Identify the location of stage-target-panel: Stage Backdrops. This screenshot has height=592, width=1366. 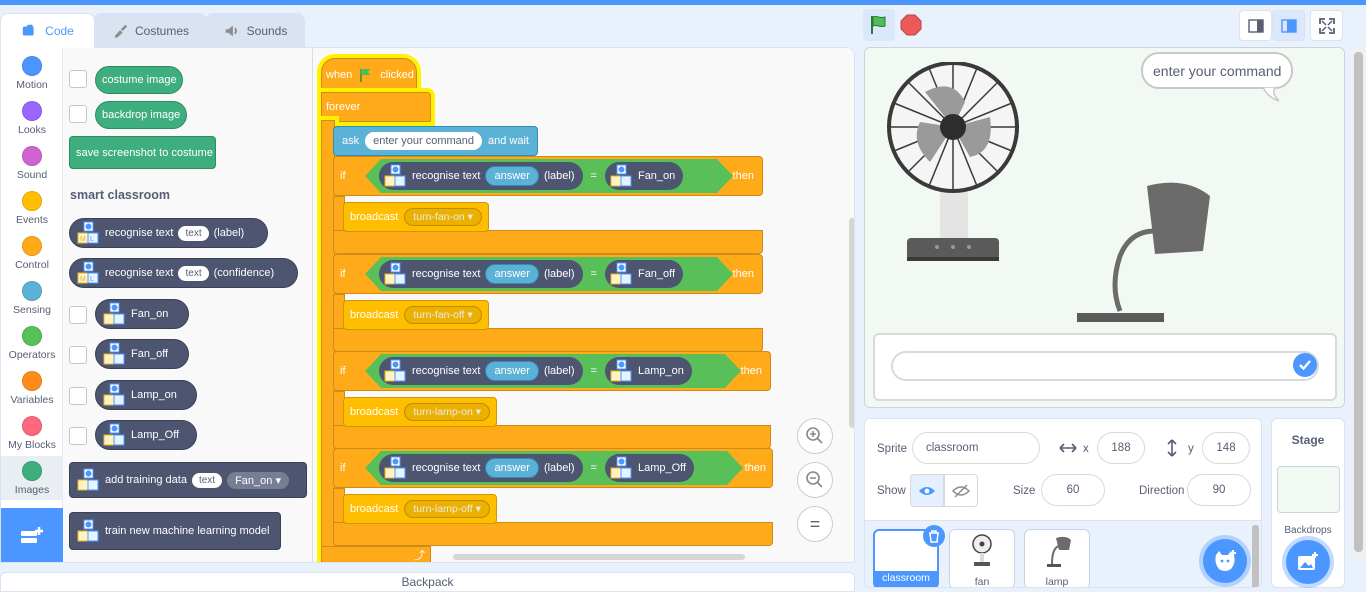
(1308, 503).